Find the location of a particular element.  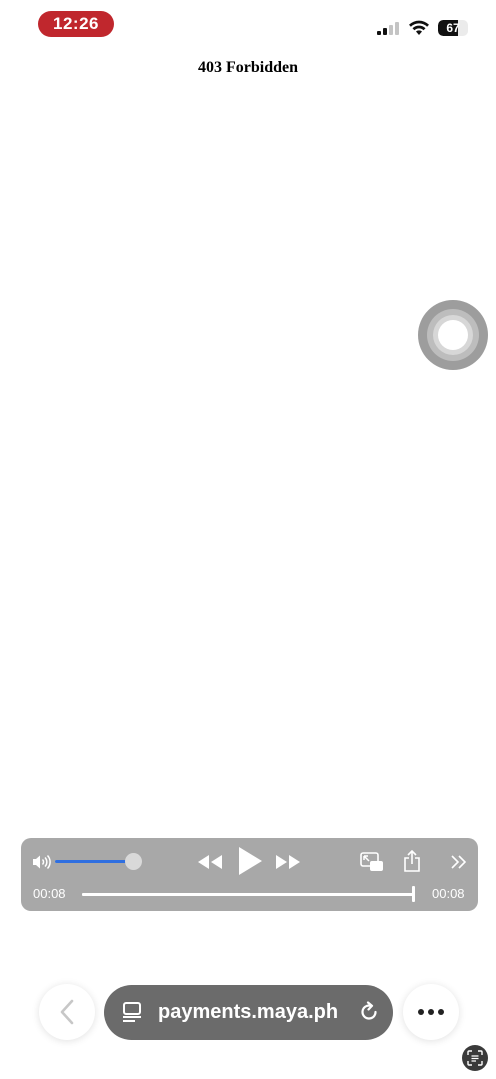

status-time: 12:26 is located at coordinates (76, 24).